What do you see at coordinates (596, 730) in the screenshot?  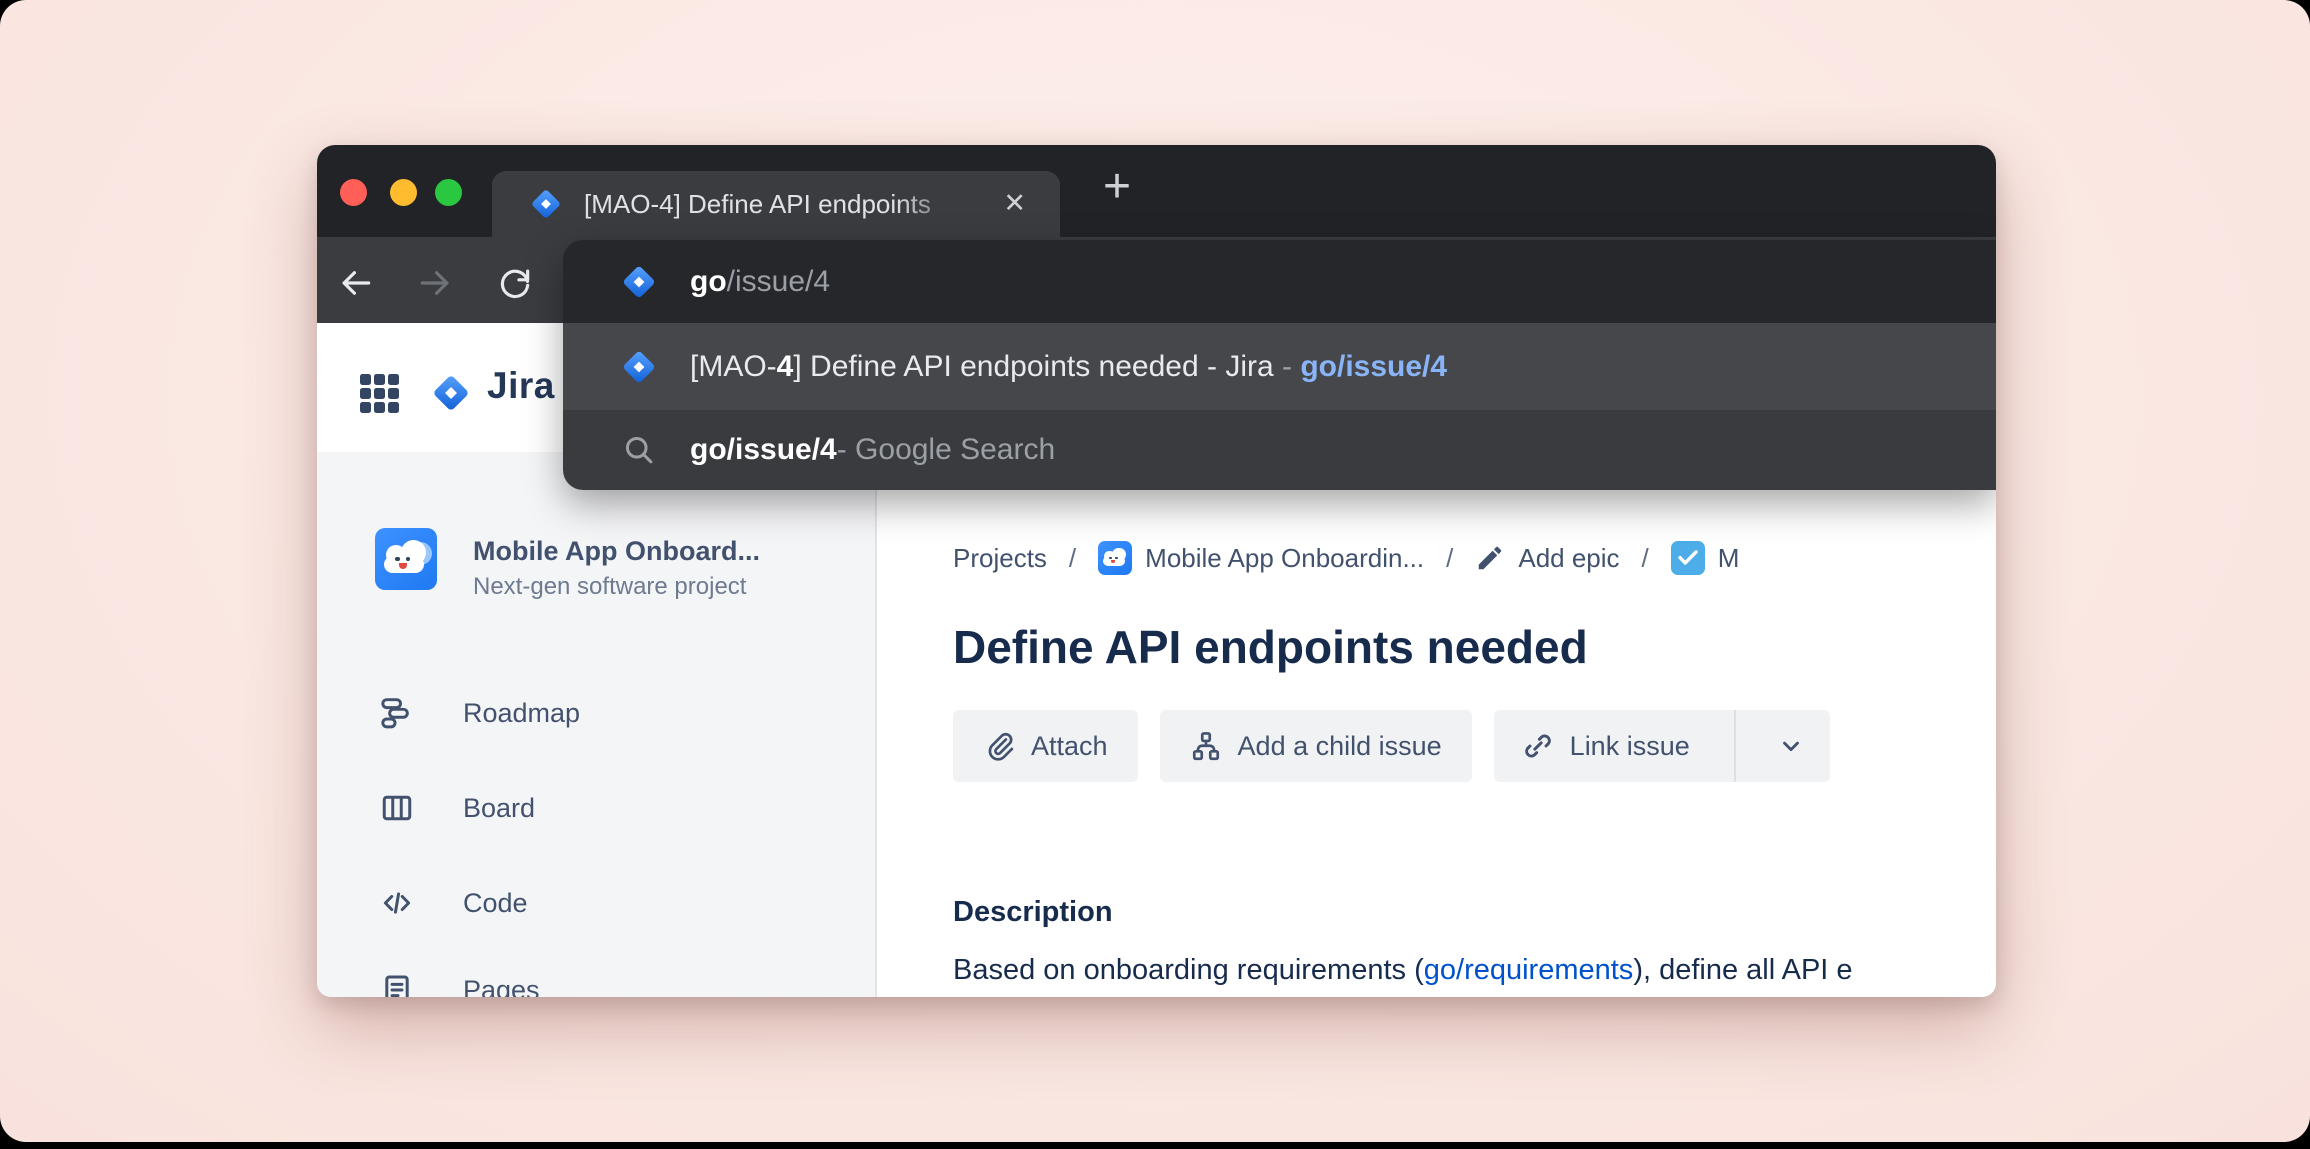 I see `sidebar-item-roadmap: Roadmap` at bounding box center [596, 730].